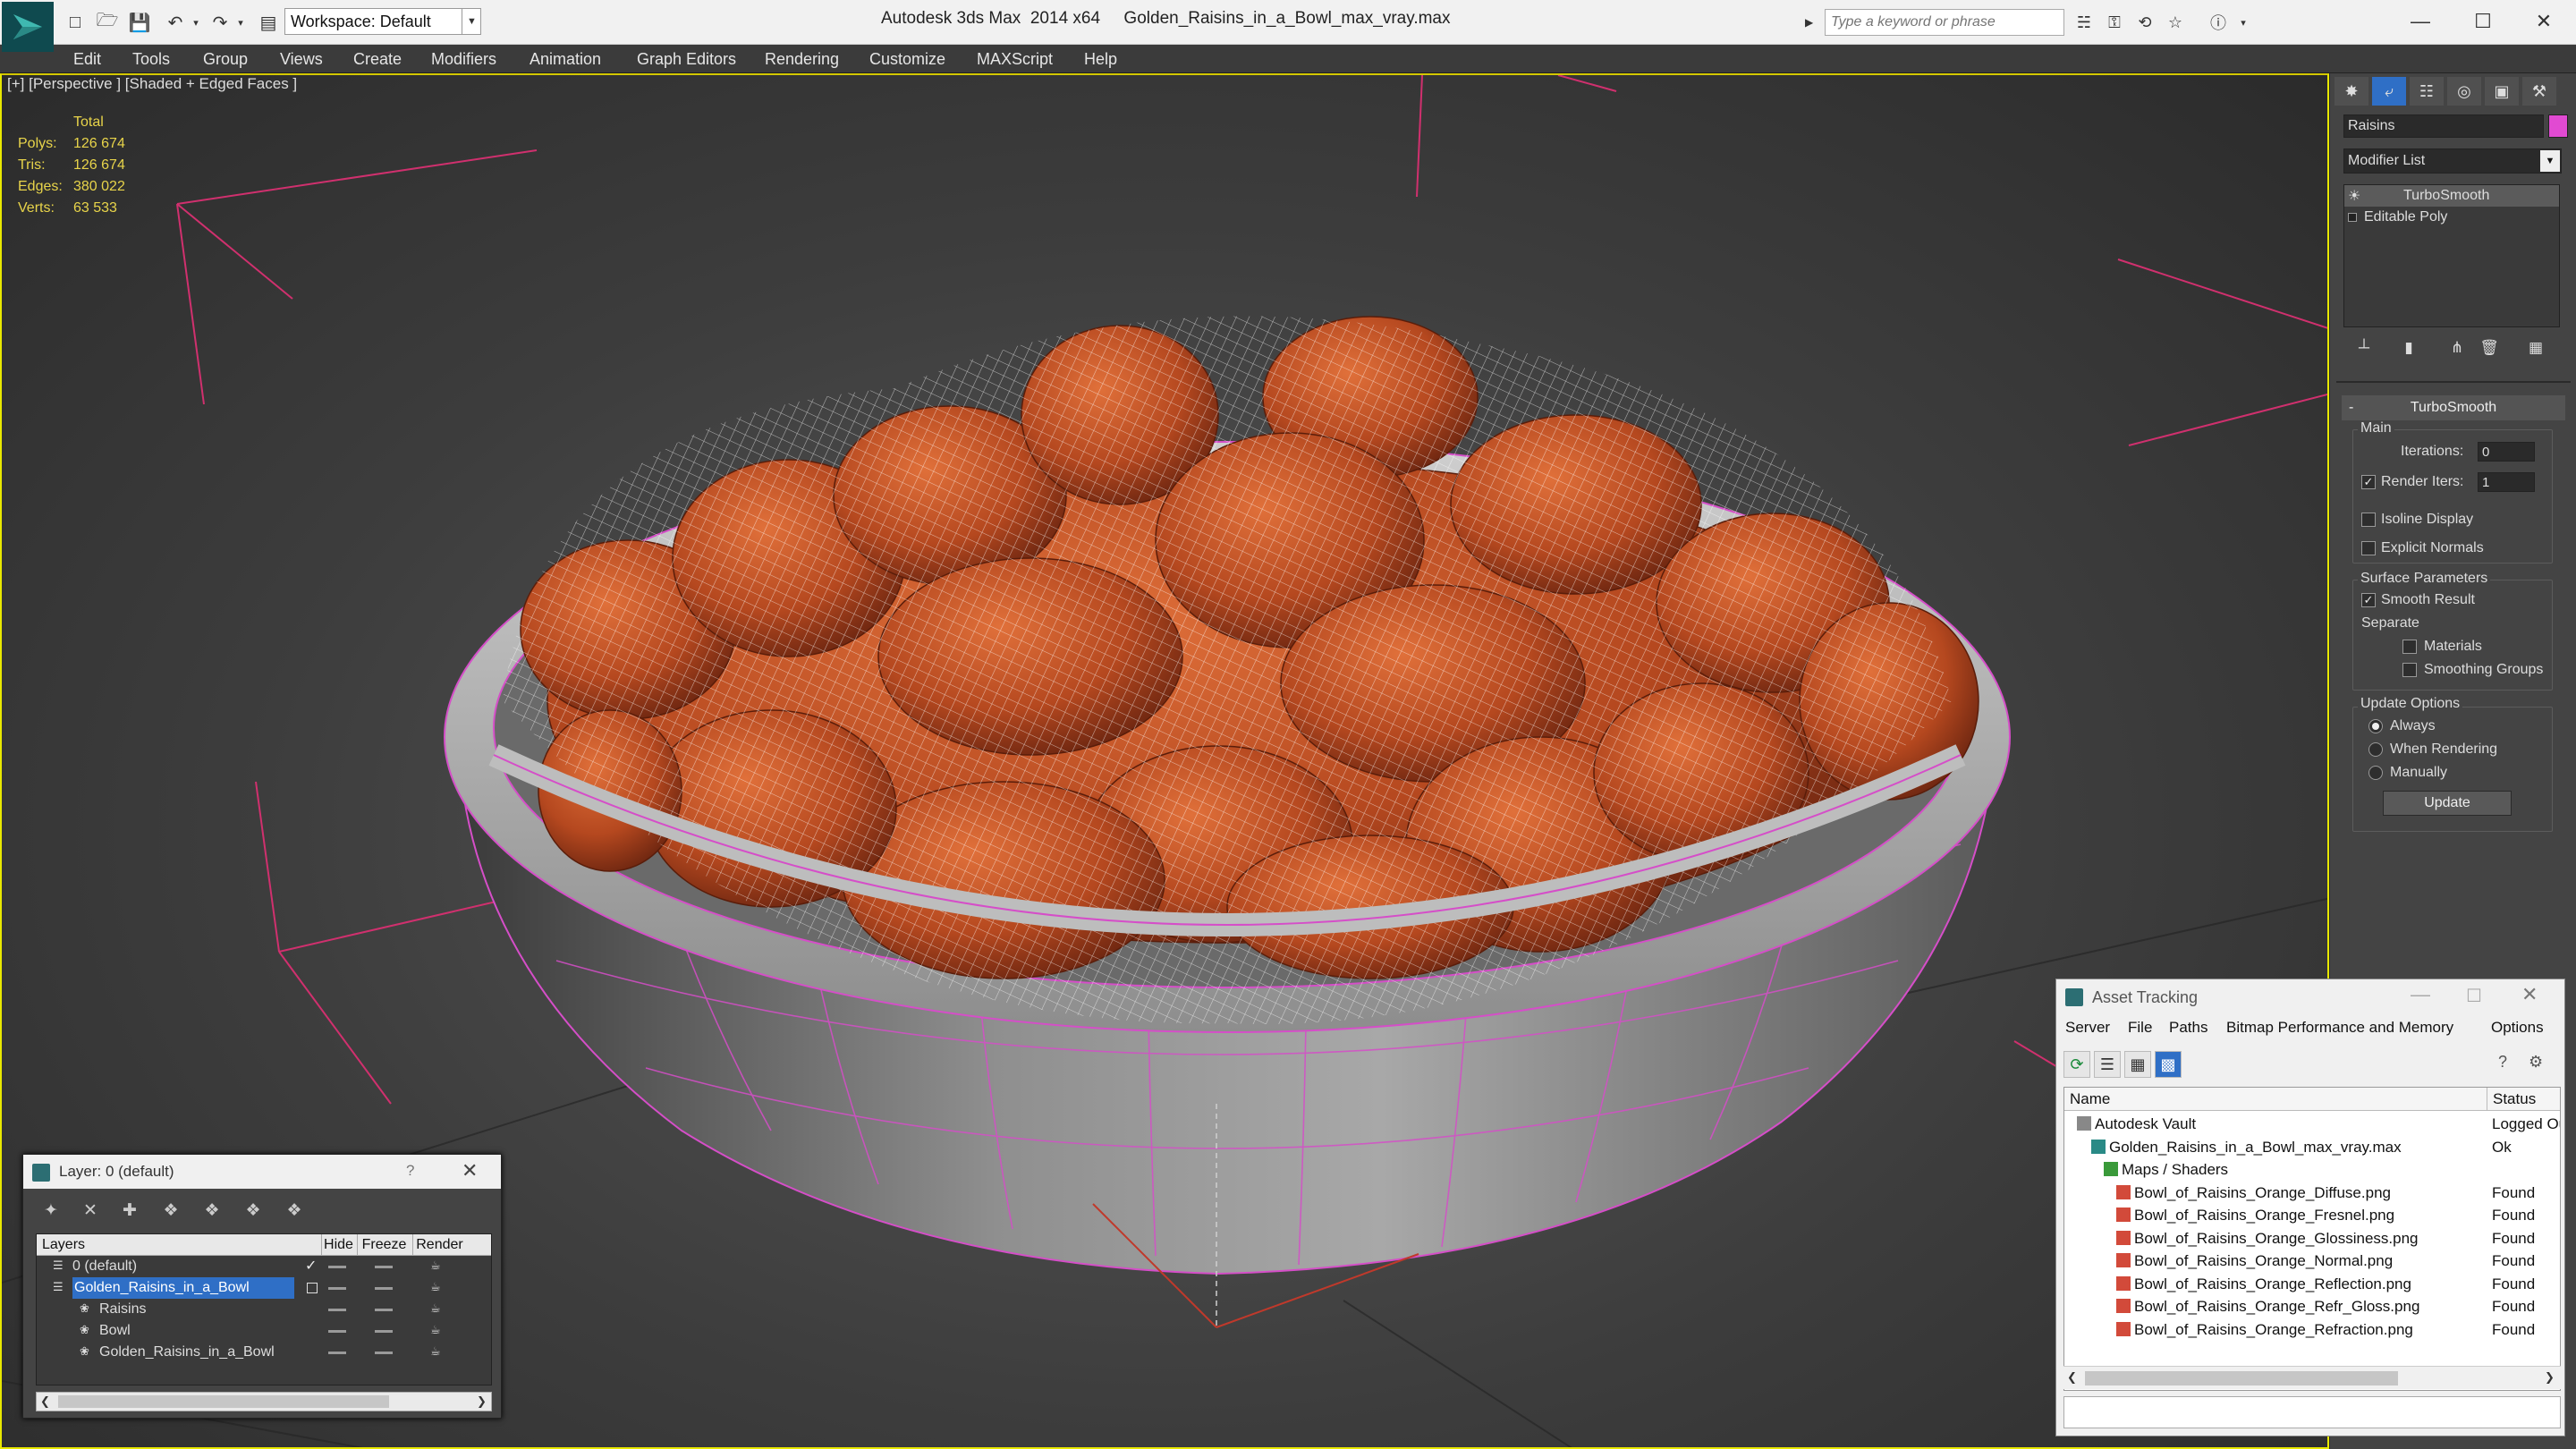 This screenshot has width=2576, height=1449. What do you see at coordinates (384, 1245) in the screenshot?
I see `column-freeze: Freeze` at bounding box center [384, 1245].